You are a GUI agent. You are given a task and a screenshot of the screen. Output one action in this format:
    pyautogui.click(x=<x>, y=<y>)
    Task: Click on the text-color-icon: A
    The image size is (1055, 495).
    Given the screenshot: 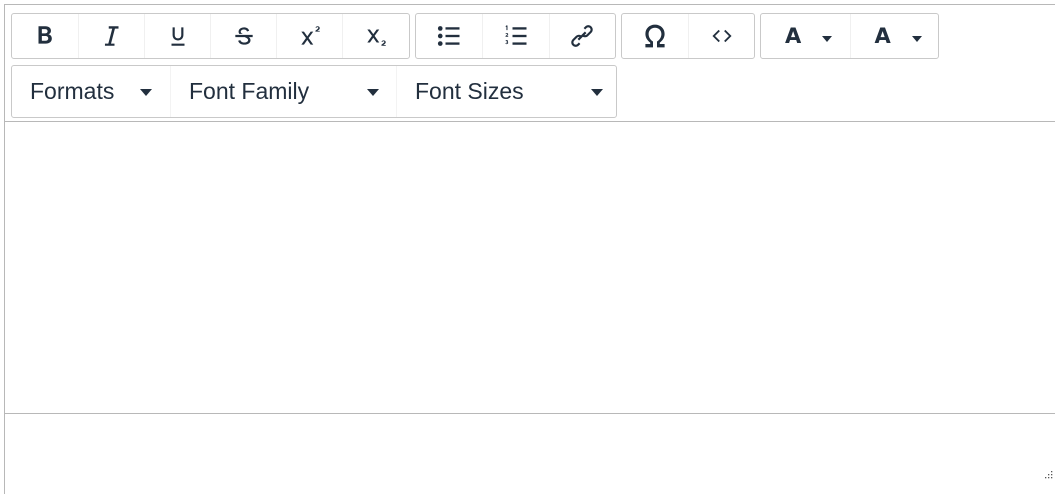 What is the action you would take?
    pyautogui.click(x=793, y=36)
    